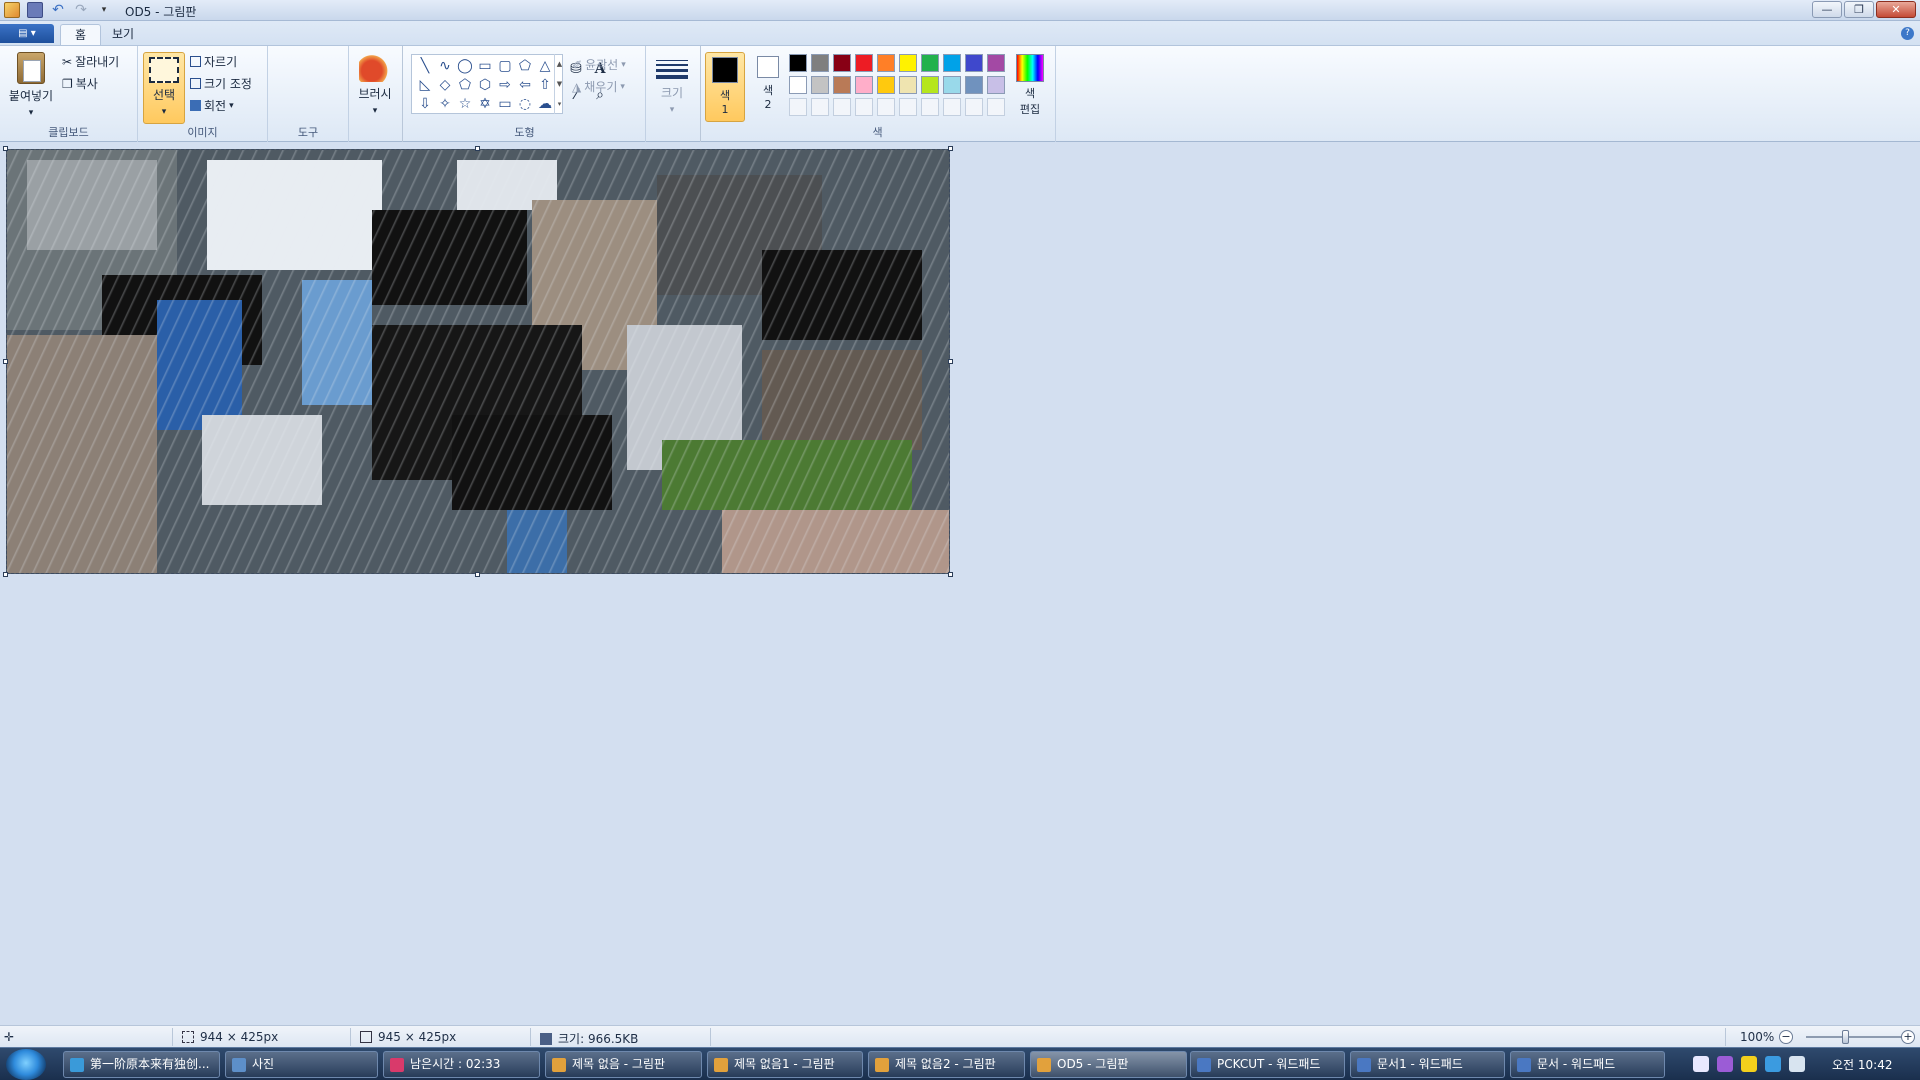 The width and height of the screenshot is (1920, 1080). Describe the element at coordinates (559, 104) in the screenshot. I see `shapes-expand: ▾` at that location.